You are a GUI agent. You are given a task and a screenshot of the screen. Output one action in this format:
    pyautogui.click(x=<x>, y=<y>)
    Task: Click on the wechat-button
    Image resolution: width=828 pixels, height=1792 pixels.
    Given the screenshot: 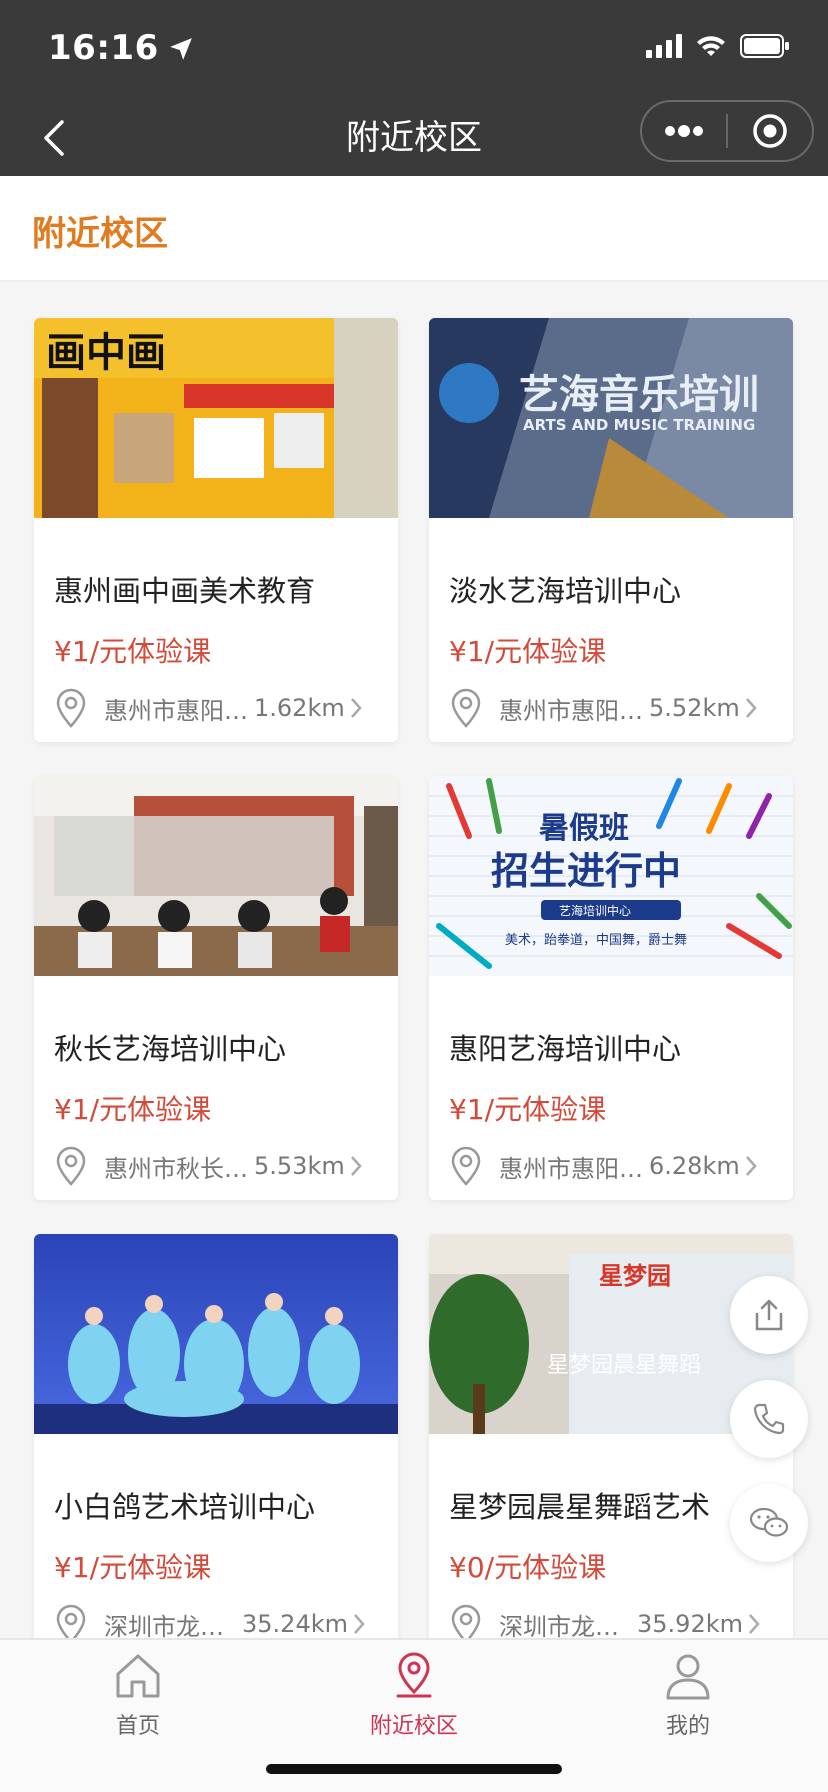 What is the action you would take?
    pyautogui.click(x=769, y=1523)
    